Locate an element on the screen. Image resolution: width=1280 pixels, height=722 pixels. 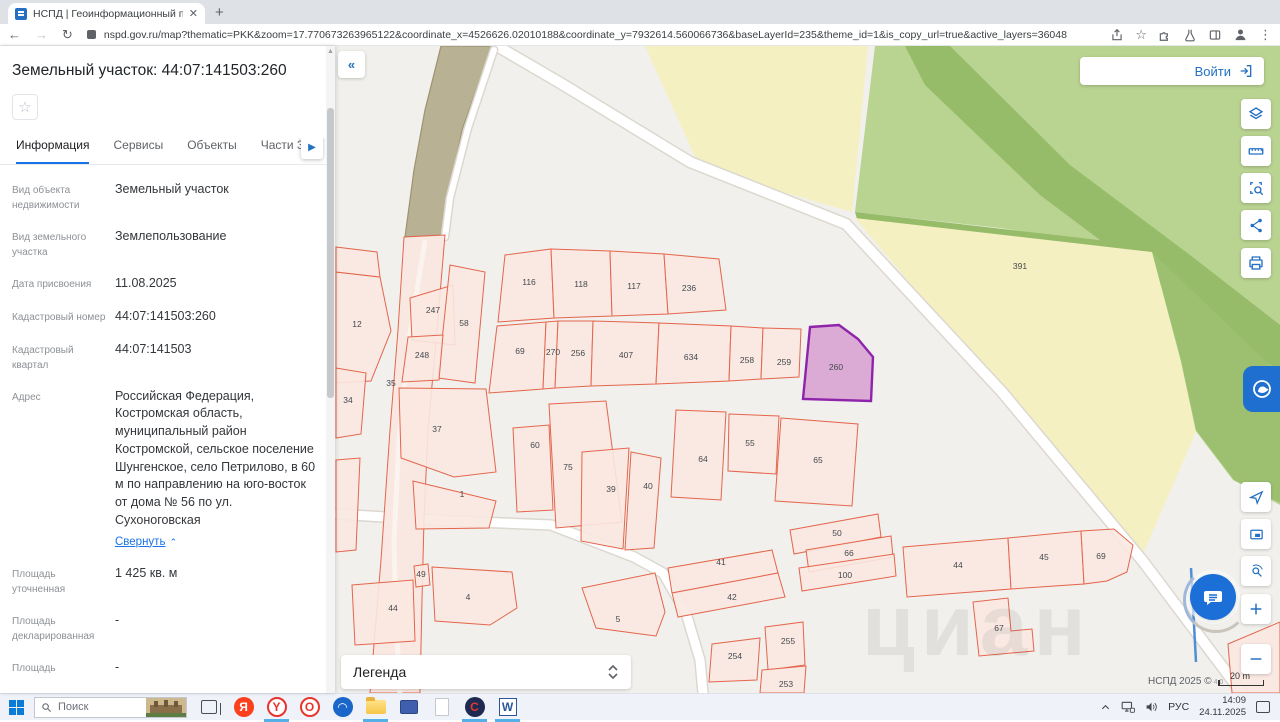
parcel-label: 34 is located at coordinates (348, 400).